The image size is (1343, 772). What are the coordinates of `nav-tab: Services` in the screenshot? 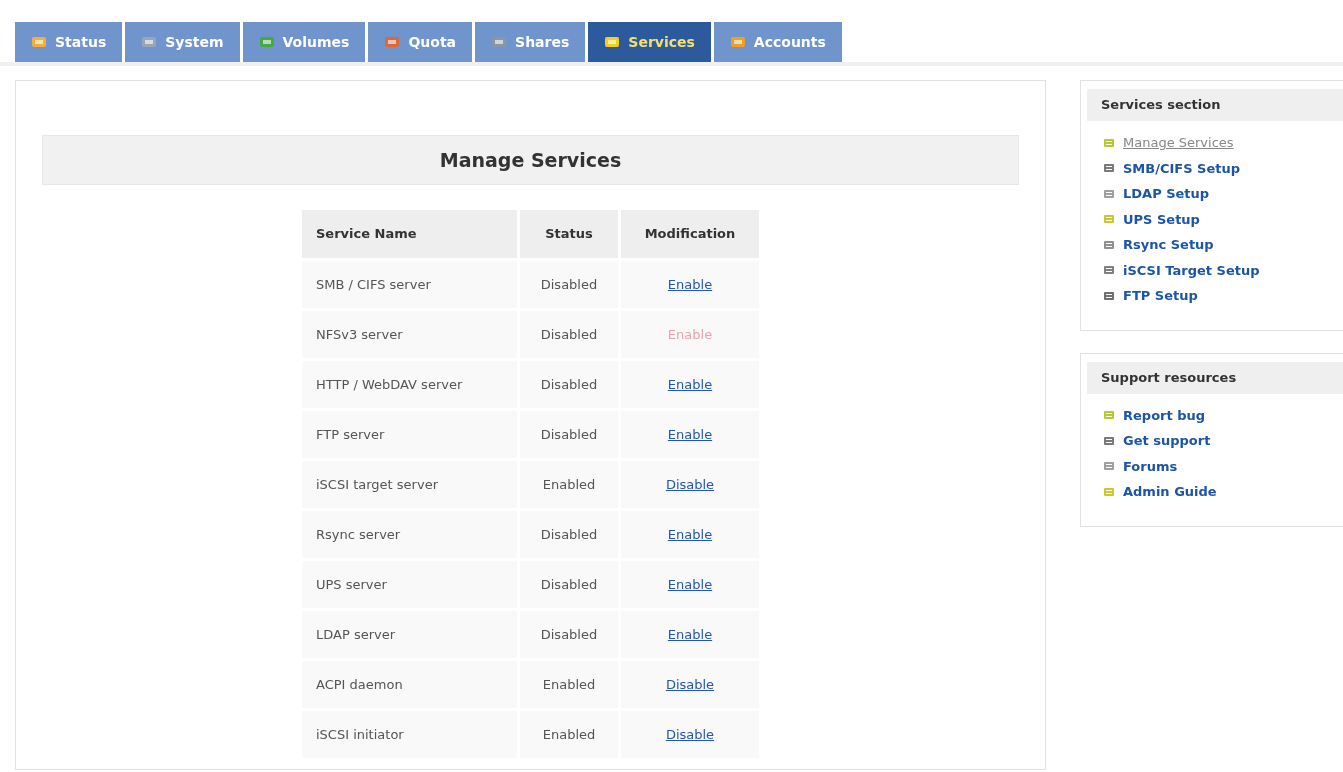 It's located at (649, 42).